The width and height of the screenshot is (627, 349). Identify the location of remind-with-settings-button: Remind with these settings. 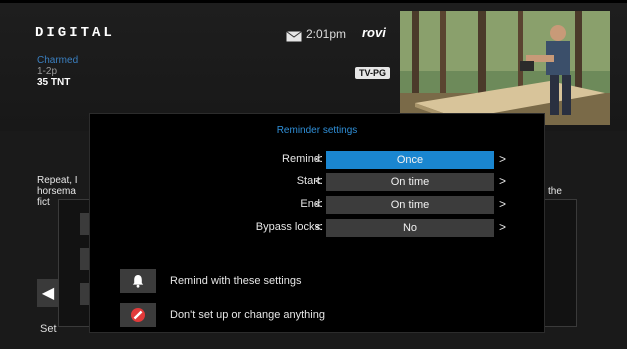
(210, 281).